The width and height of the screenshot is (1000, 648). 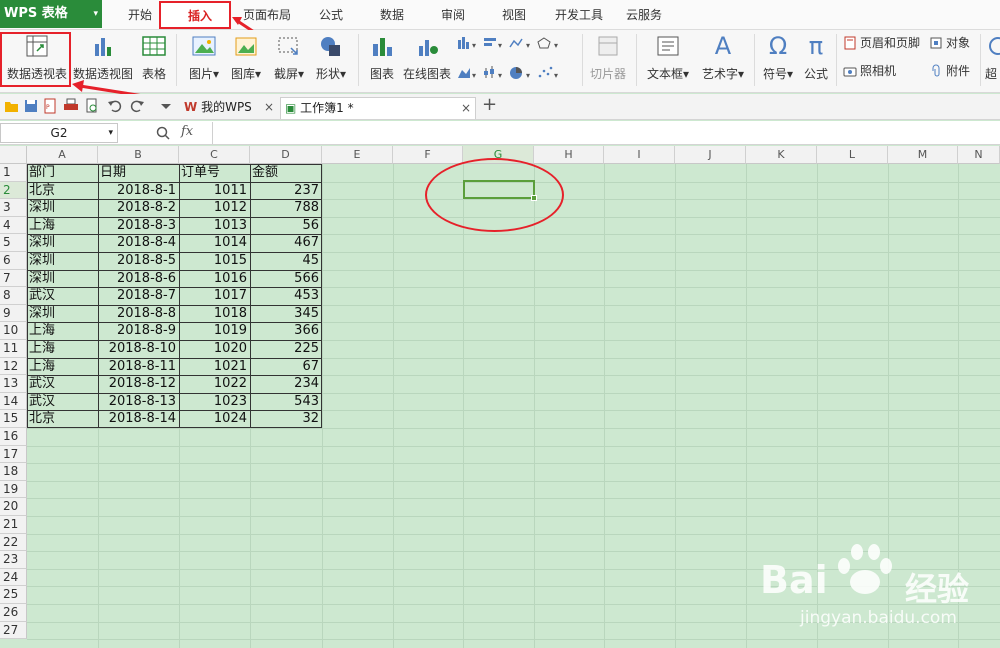 I want to click on cell-c10: 1019, so click(x=214, y=331).